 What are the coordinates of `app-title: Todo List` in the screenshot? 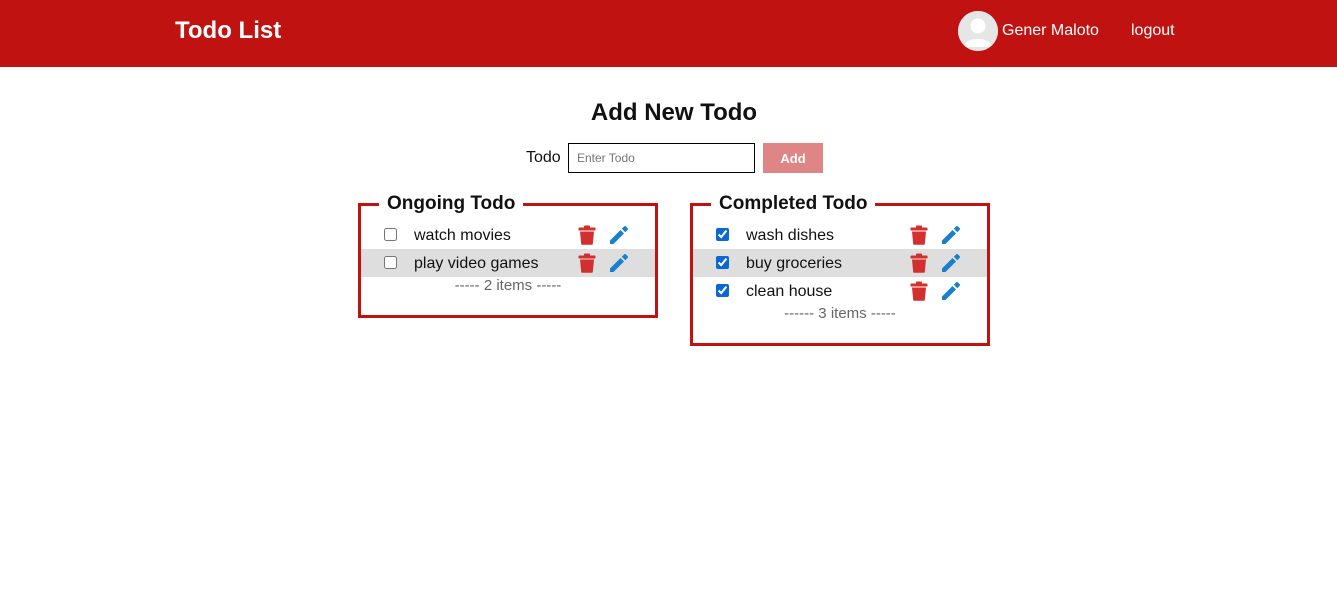 It's located at (228, 31).